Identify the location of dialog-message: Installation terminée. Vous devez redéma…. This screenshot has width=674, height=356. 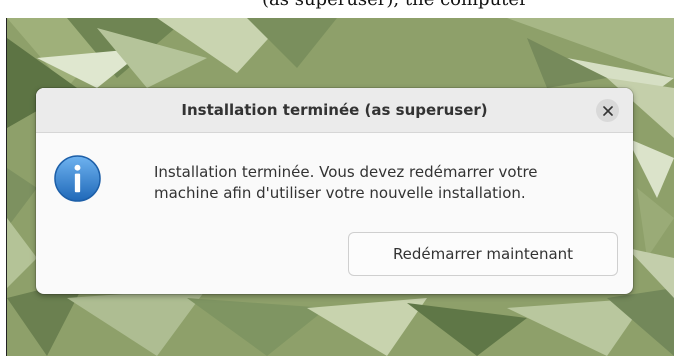
(389, 183).